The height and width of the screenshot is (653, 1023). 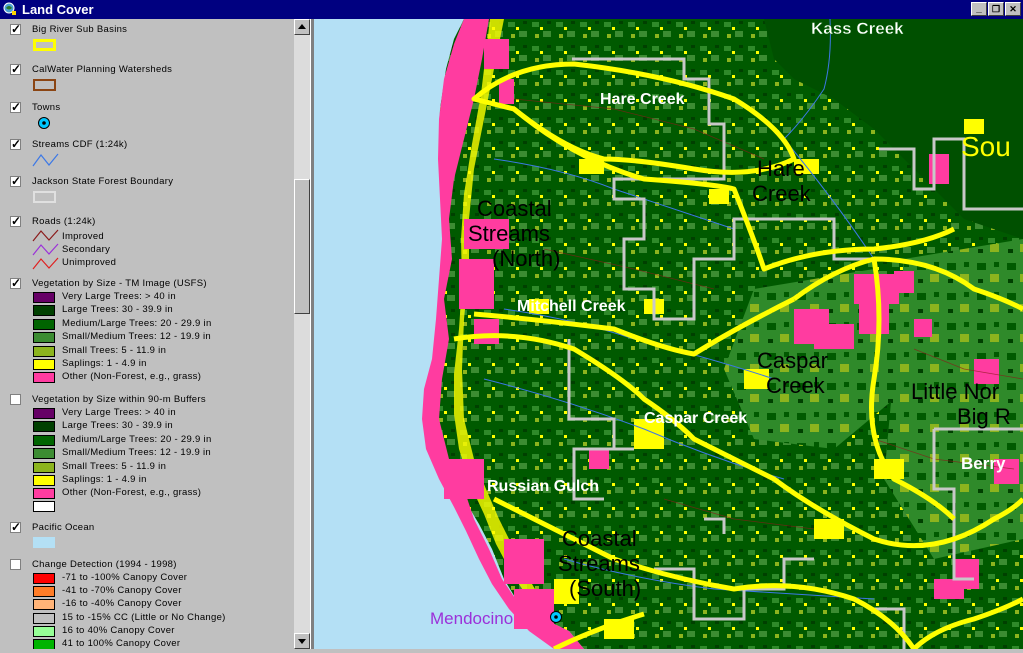 What do you see at coordinates (125, 577) in the screenshot?
I see `change-class-label: -71 to -100% Canopy Cover` at bounding box center [125, 577].